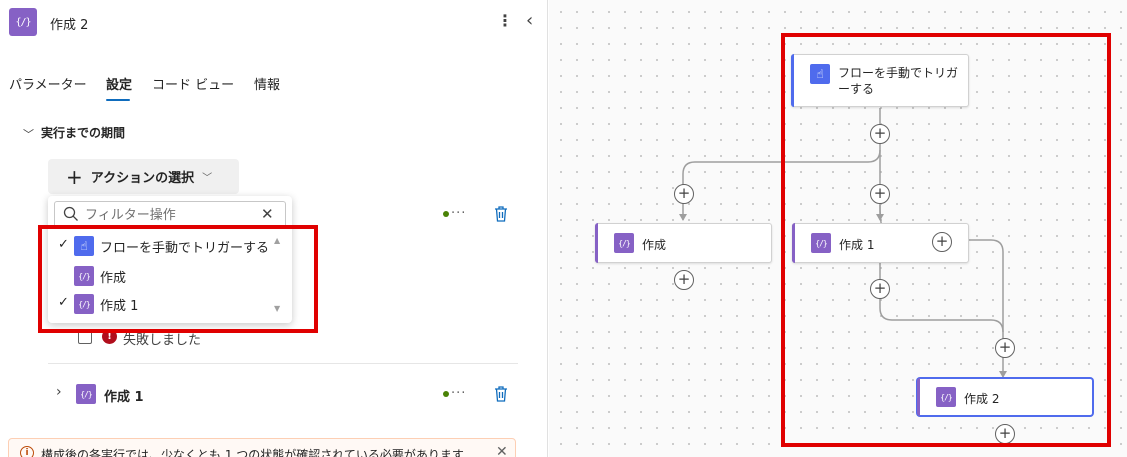 This screenshot has width=1127, height=457. I want to click on warning-icon: i, so click(27, 451).